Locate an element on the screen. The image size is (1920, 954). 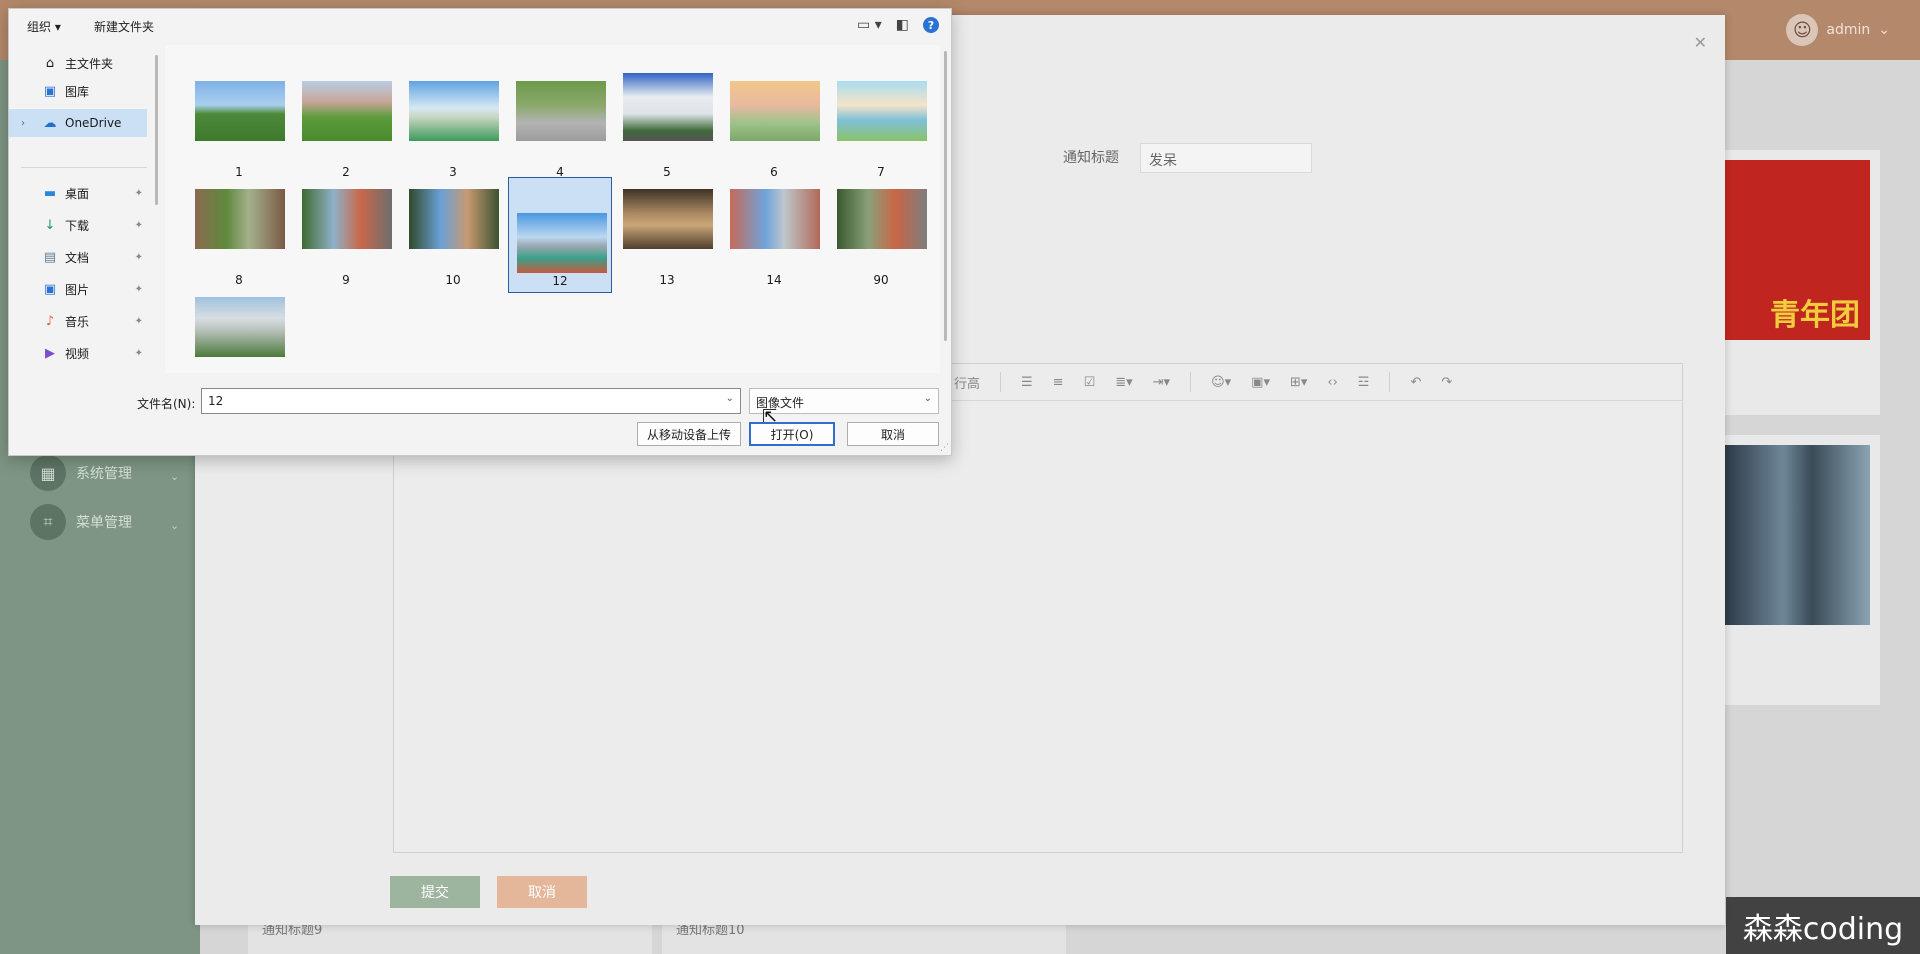
line-height-dropdown: 行高 is located at coordinates (967, 382).